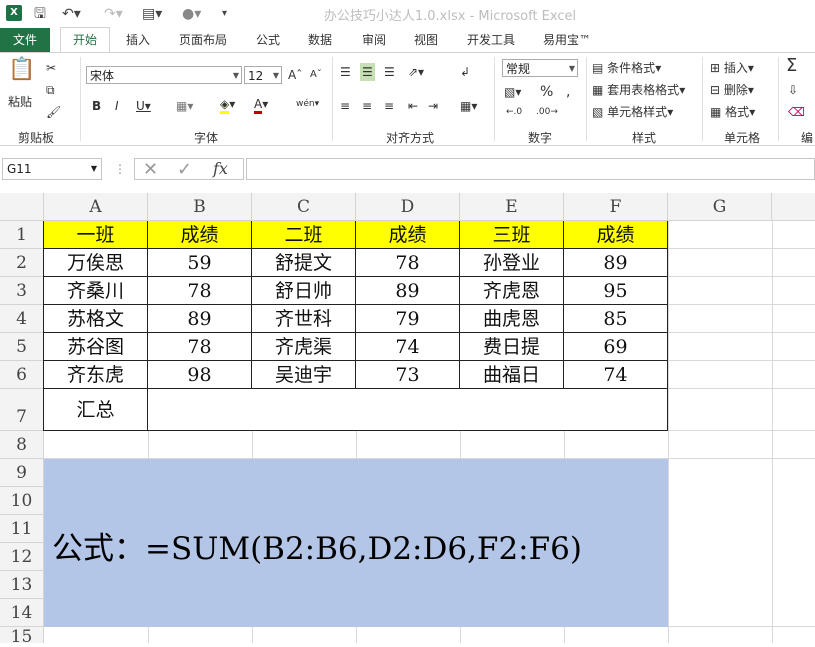 The height and width of the screenshot is (647, 815). What do you see at coordinates (200, 263) in the screenshot?
I see `table-cell: 59` at bounding box center [200, 263].